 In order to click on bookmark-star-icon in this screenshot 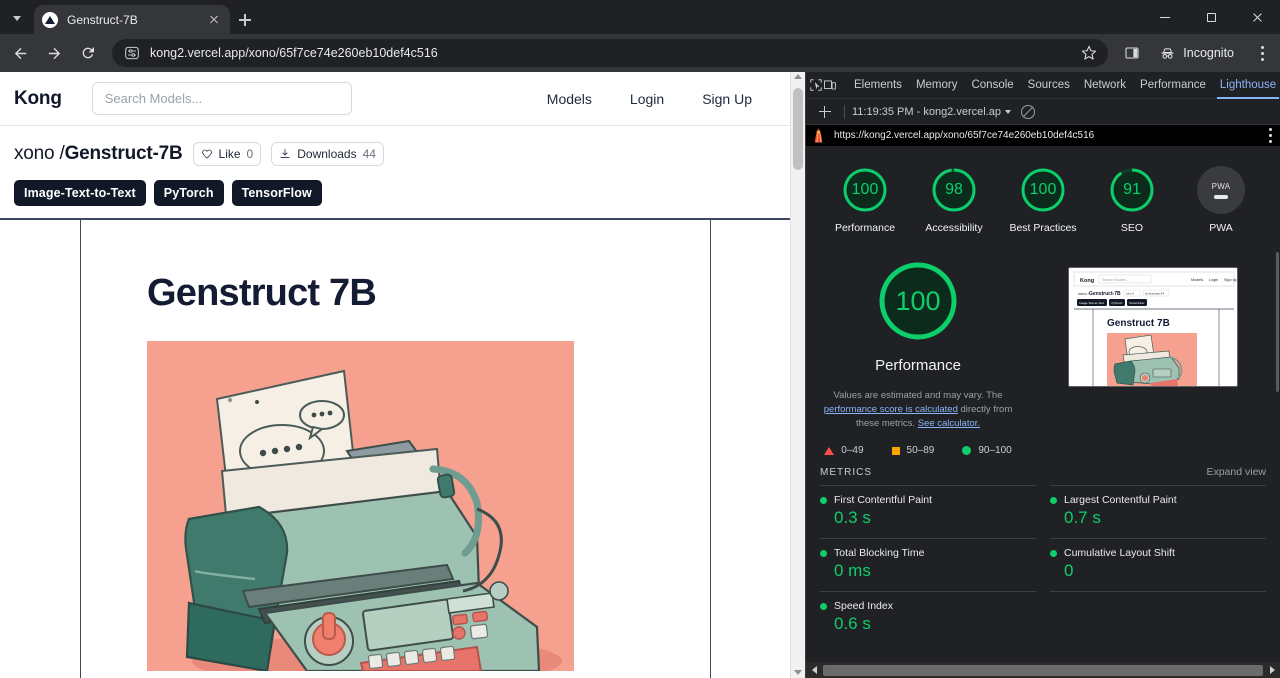, I will do `click(1089, 53)`.